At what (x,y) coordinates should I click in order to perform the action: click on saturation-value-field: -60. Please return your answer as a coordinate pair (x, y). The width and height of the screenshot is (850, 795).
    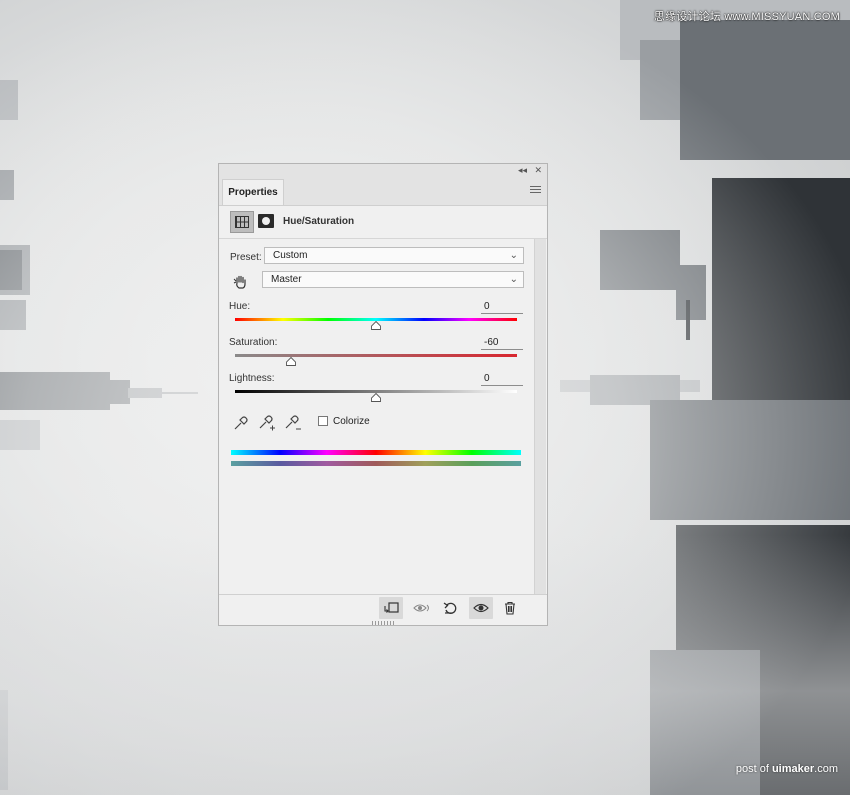
    Looking at the image, I should click on (502, 343).